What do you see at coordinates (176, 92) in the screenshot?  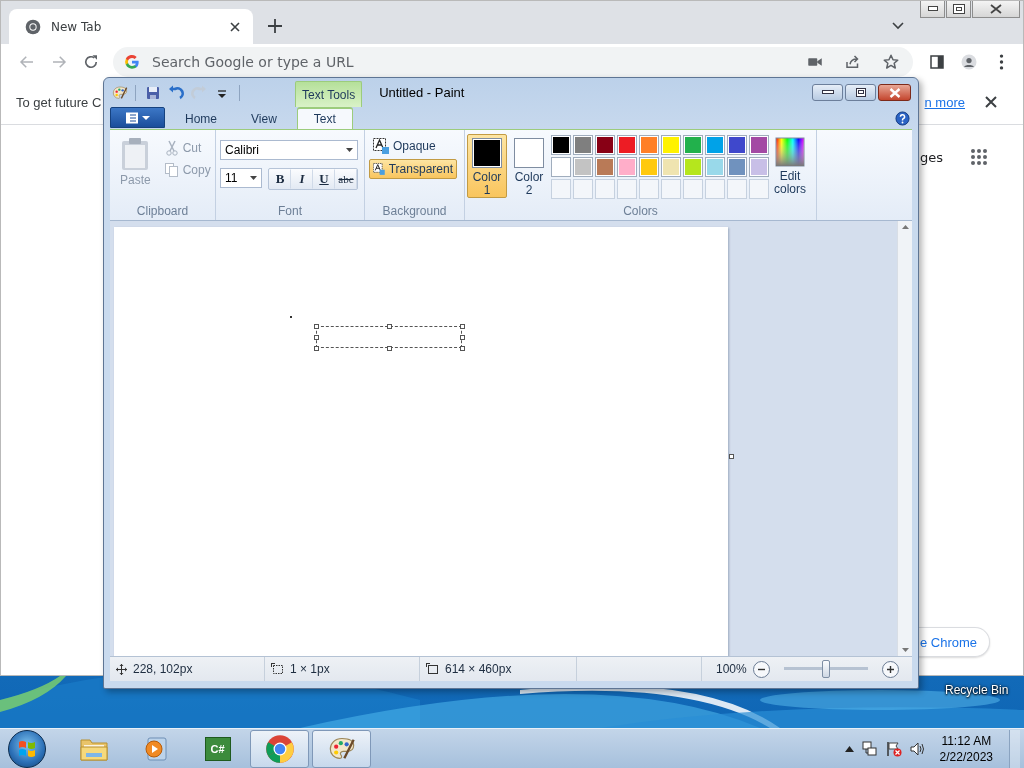 I see `undo-icon` at bounding box center [176, 92].